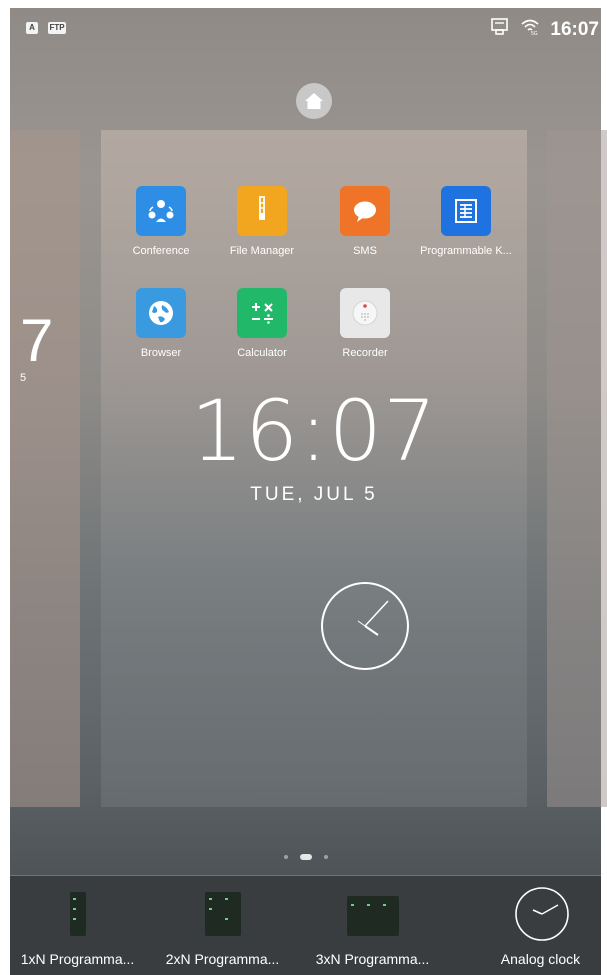 The width and height of the screenshot is (607, 975). What do you see at coordinates (365, 313) in the screenshot?
I see `recorder-icon` at bounding box center [365, 313].